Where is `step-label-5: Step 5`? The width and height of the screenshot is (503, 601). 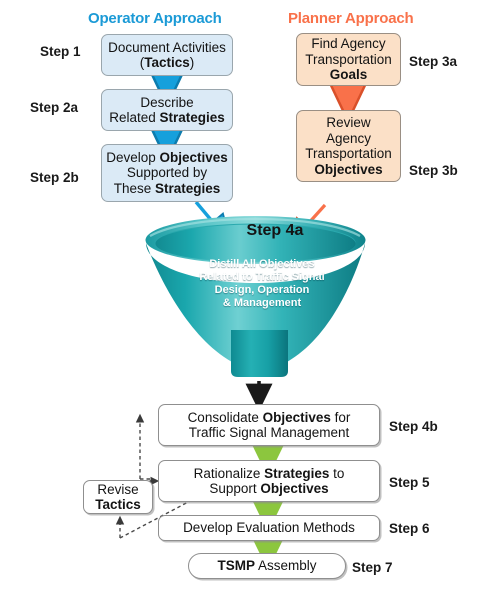 step-label-5: Step 5 is located at coordinates (409, 482).